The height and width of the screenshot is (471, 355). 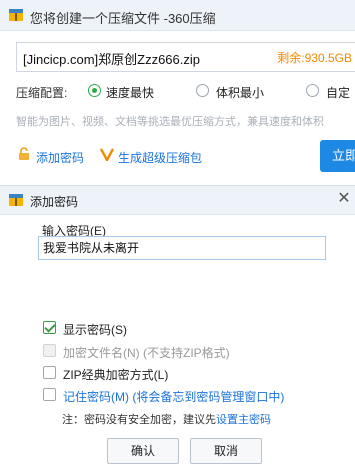 What do you see at coordinates (182, 248) in the screenshot?
I see `password-input: 我爱书院从未离开` at bounding box center [182, 248].